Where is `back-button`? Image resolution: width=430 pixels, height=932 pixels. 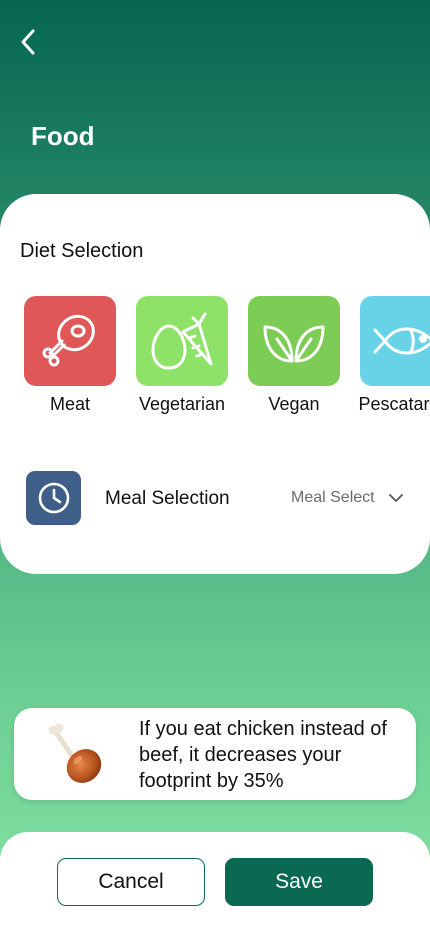
back-button is located at coordinates (28, 42).